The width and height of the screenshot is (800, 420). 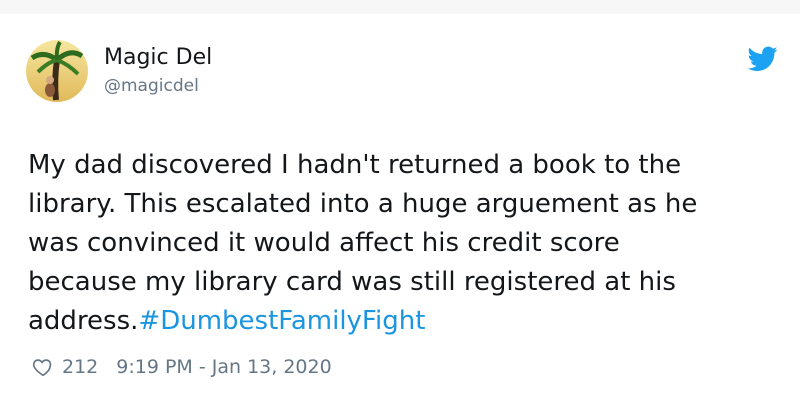 I want to click on like-count: 212, so click(x=80, y=367).